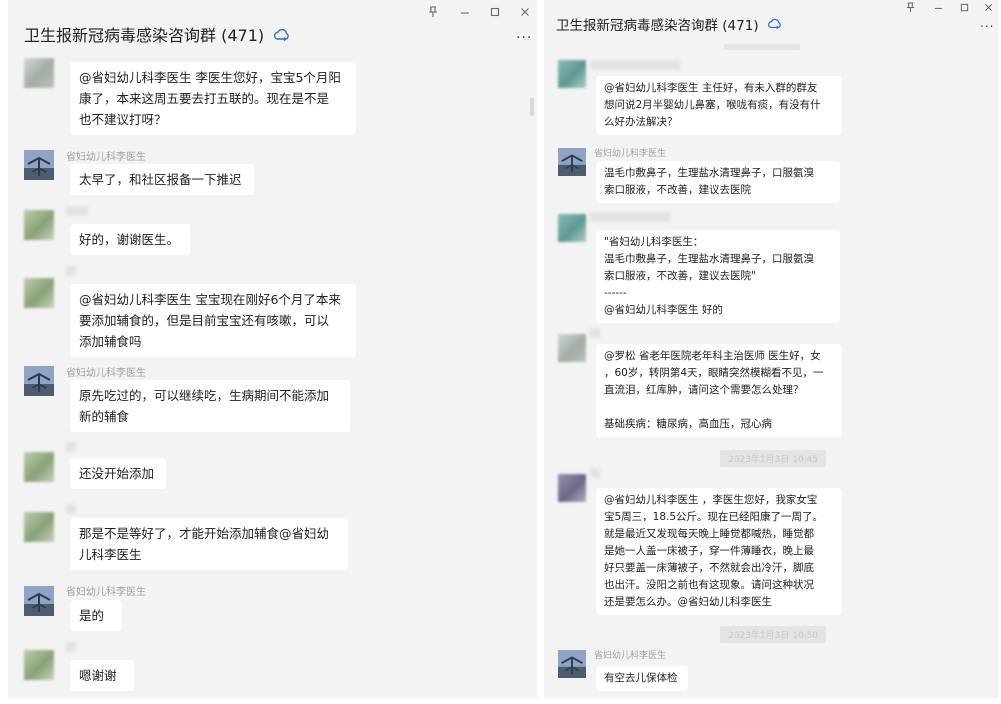 The image size is (1001, 704). I want to click on message-bubble: 那是不是等好了，才能开始添加辅食@省妇幼 儿科李医生, so click(209, 544).